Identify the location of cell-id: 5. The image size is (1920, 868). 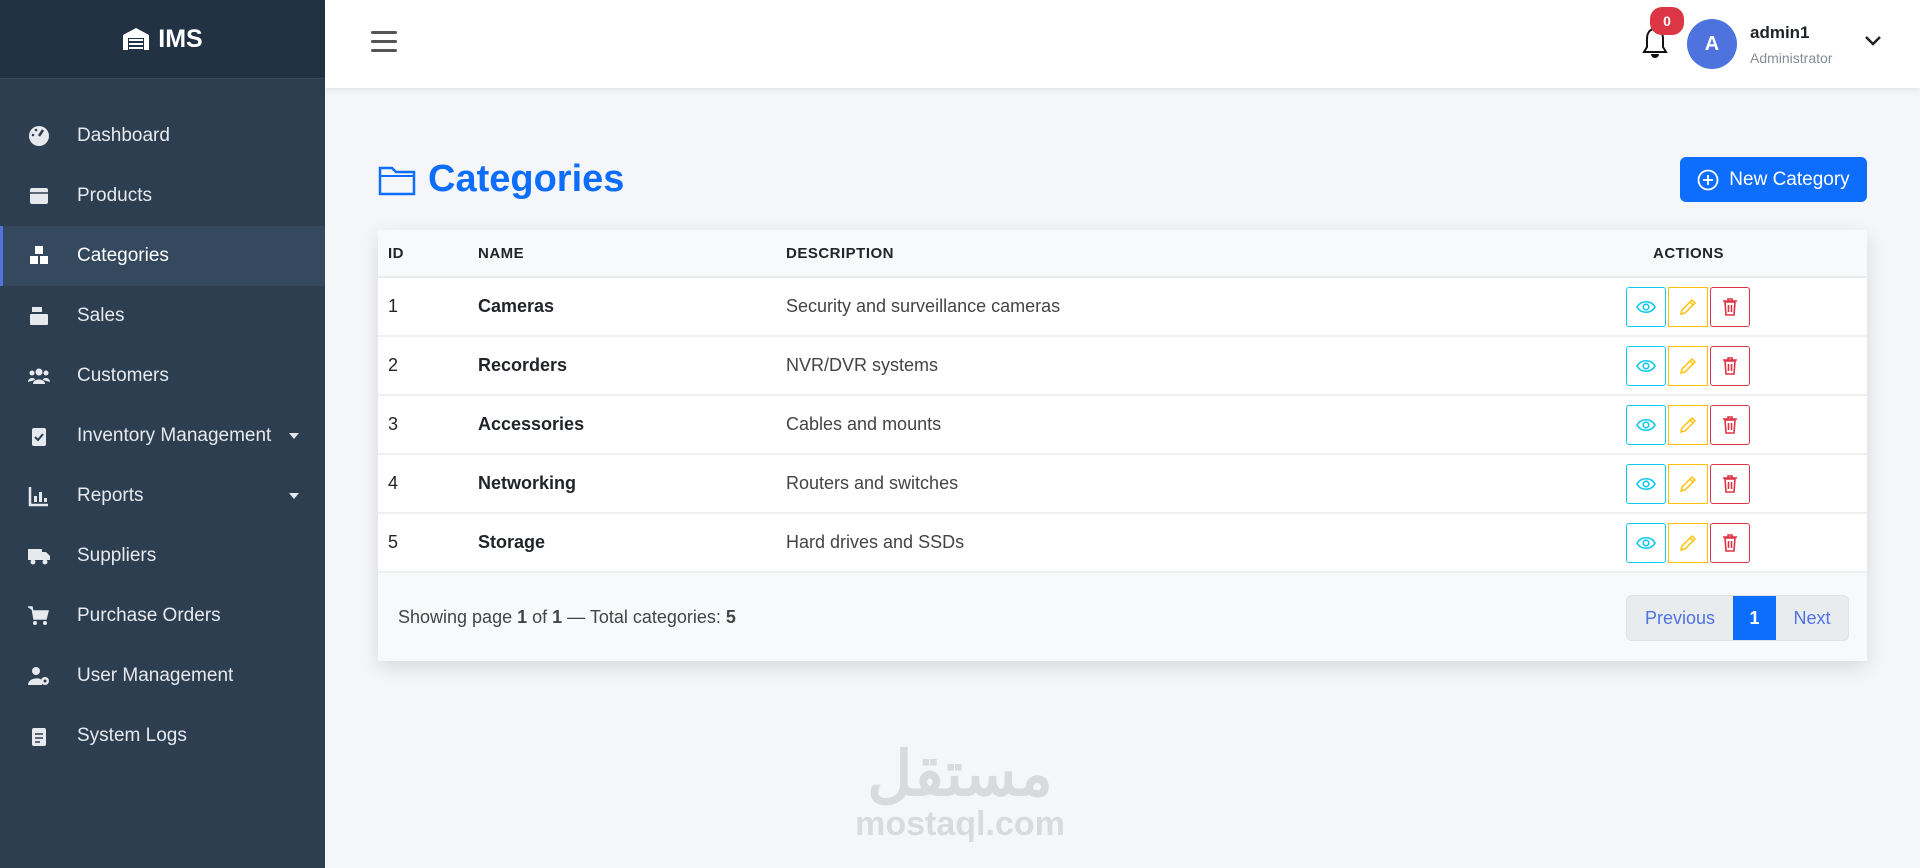
(393, 542).